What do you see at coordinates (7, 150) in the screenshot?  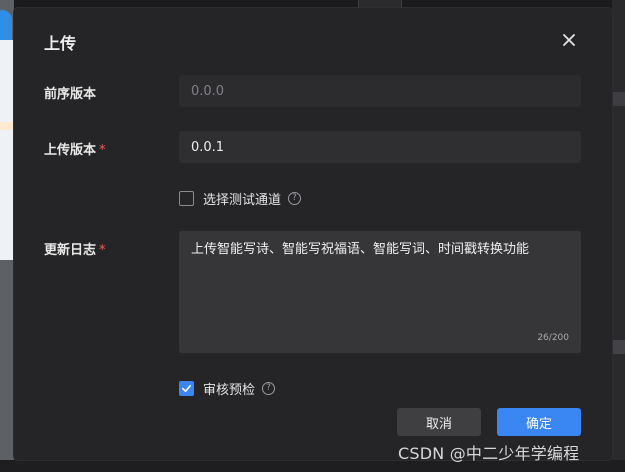 I see `background-preview-card` at bounding box center [7, 150].